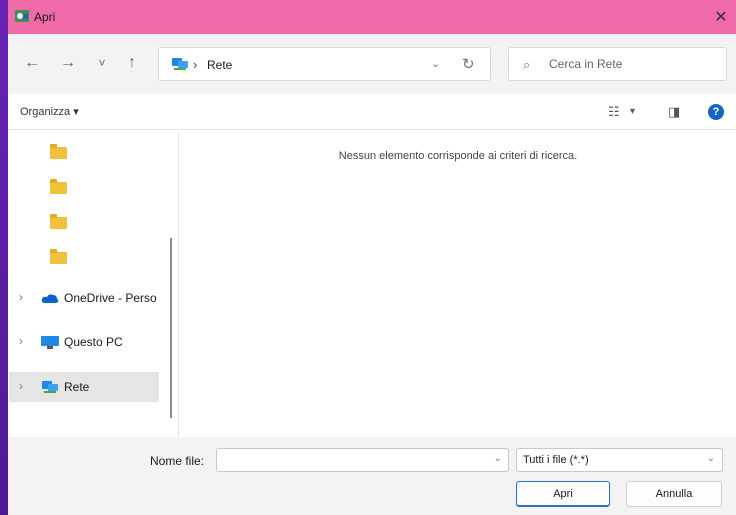 This screenshot has height=515, width=736. Describe the element at coordinates (614, 112) in the screenshot. I see `view-options-icon: ☷` at that location.